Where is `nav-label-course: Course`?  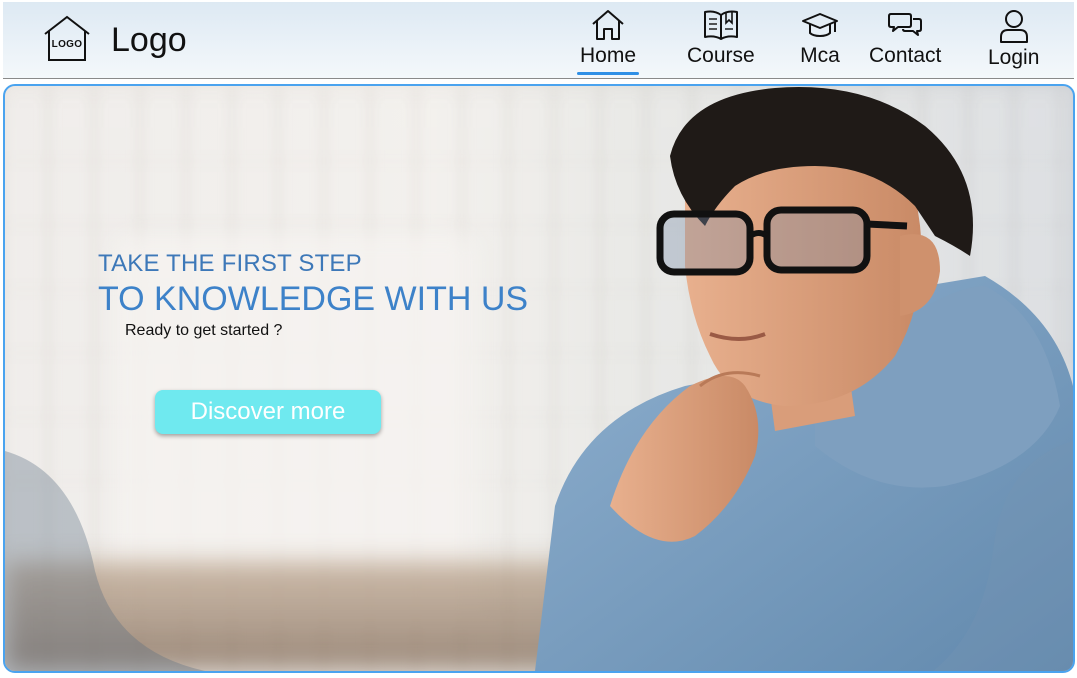
nav-label-course: Course is located at coordinates (721, 55).